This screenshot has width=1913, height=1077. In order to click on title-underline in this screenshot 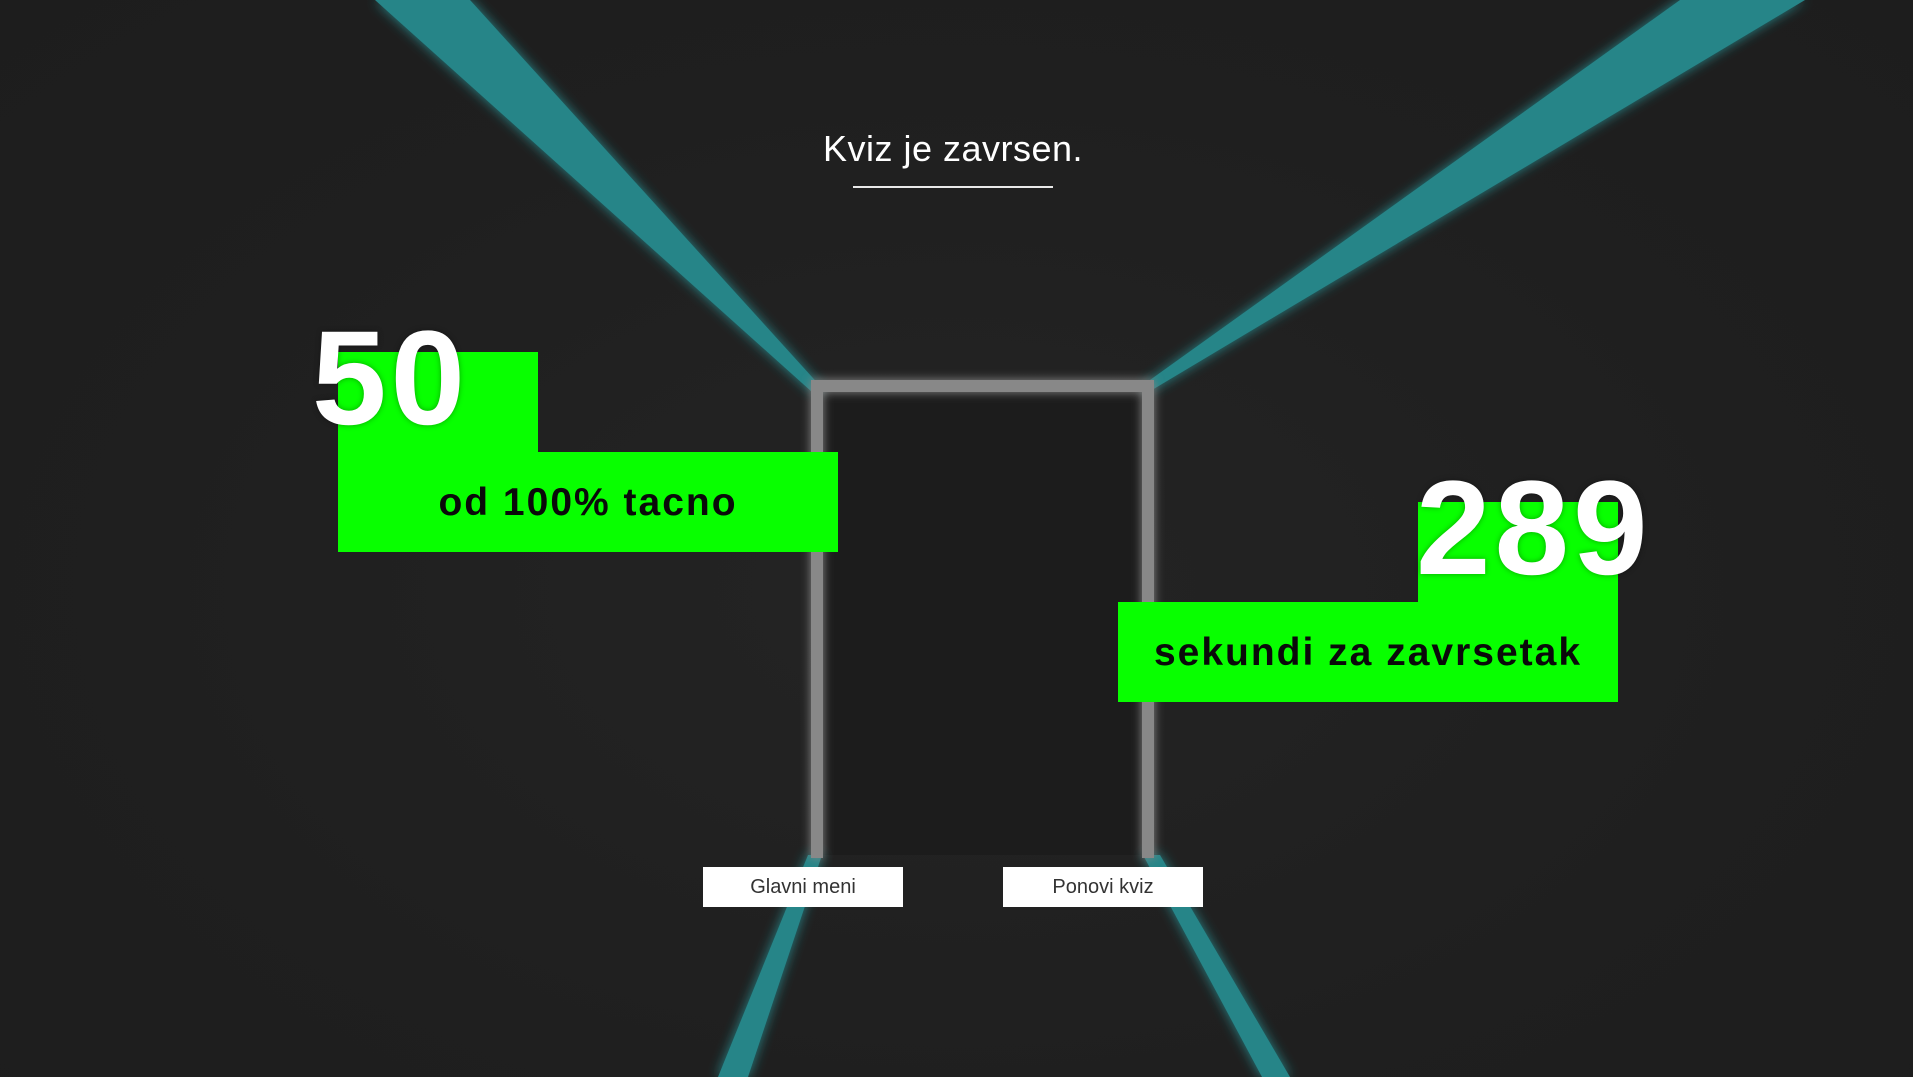, I will do `click(953, 187)`.